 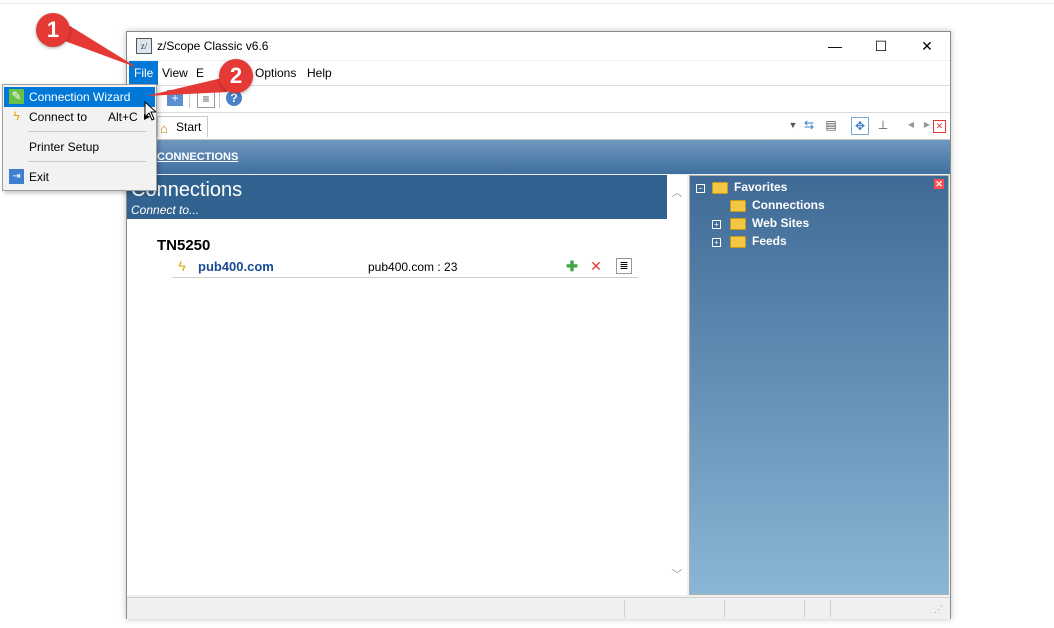 What do you see at coordinates (206, 99) in the screenshot?
I see `list-icon: ≡` at bounding box center [206, 99].